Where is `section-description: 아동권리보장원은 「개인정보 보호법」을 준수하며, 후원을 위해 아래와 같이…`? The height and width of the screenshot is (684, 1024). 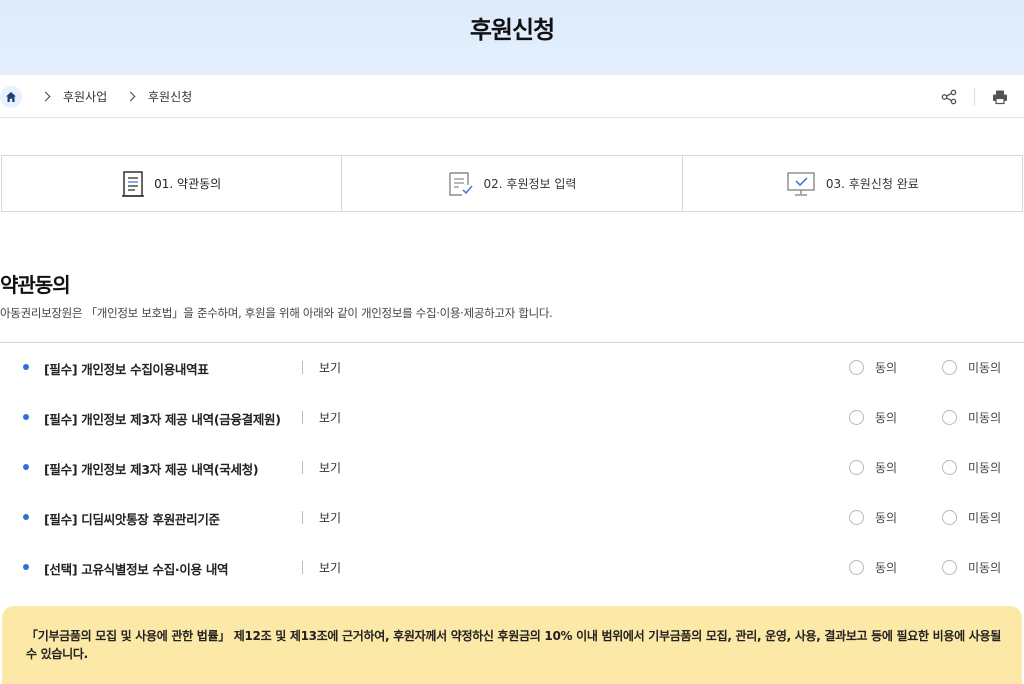
section-description: 아동권리보장원은 「개인정보 보호법」을 준수하며, 후원을 위해 아래와 같이… is located at coordinates (276, 313).